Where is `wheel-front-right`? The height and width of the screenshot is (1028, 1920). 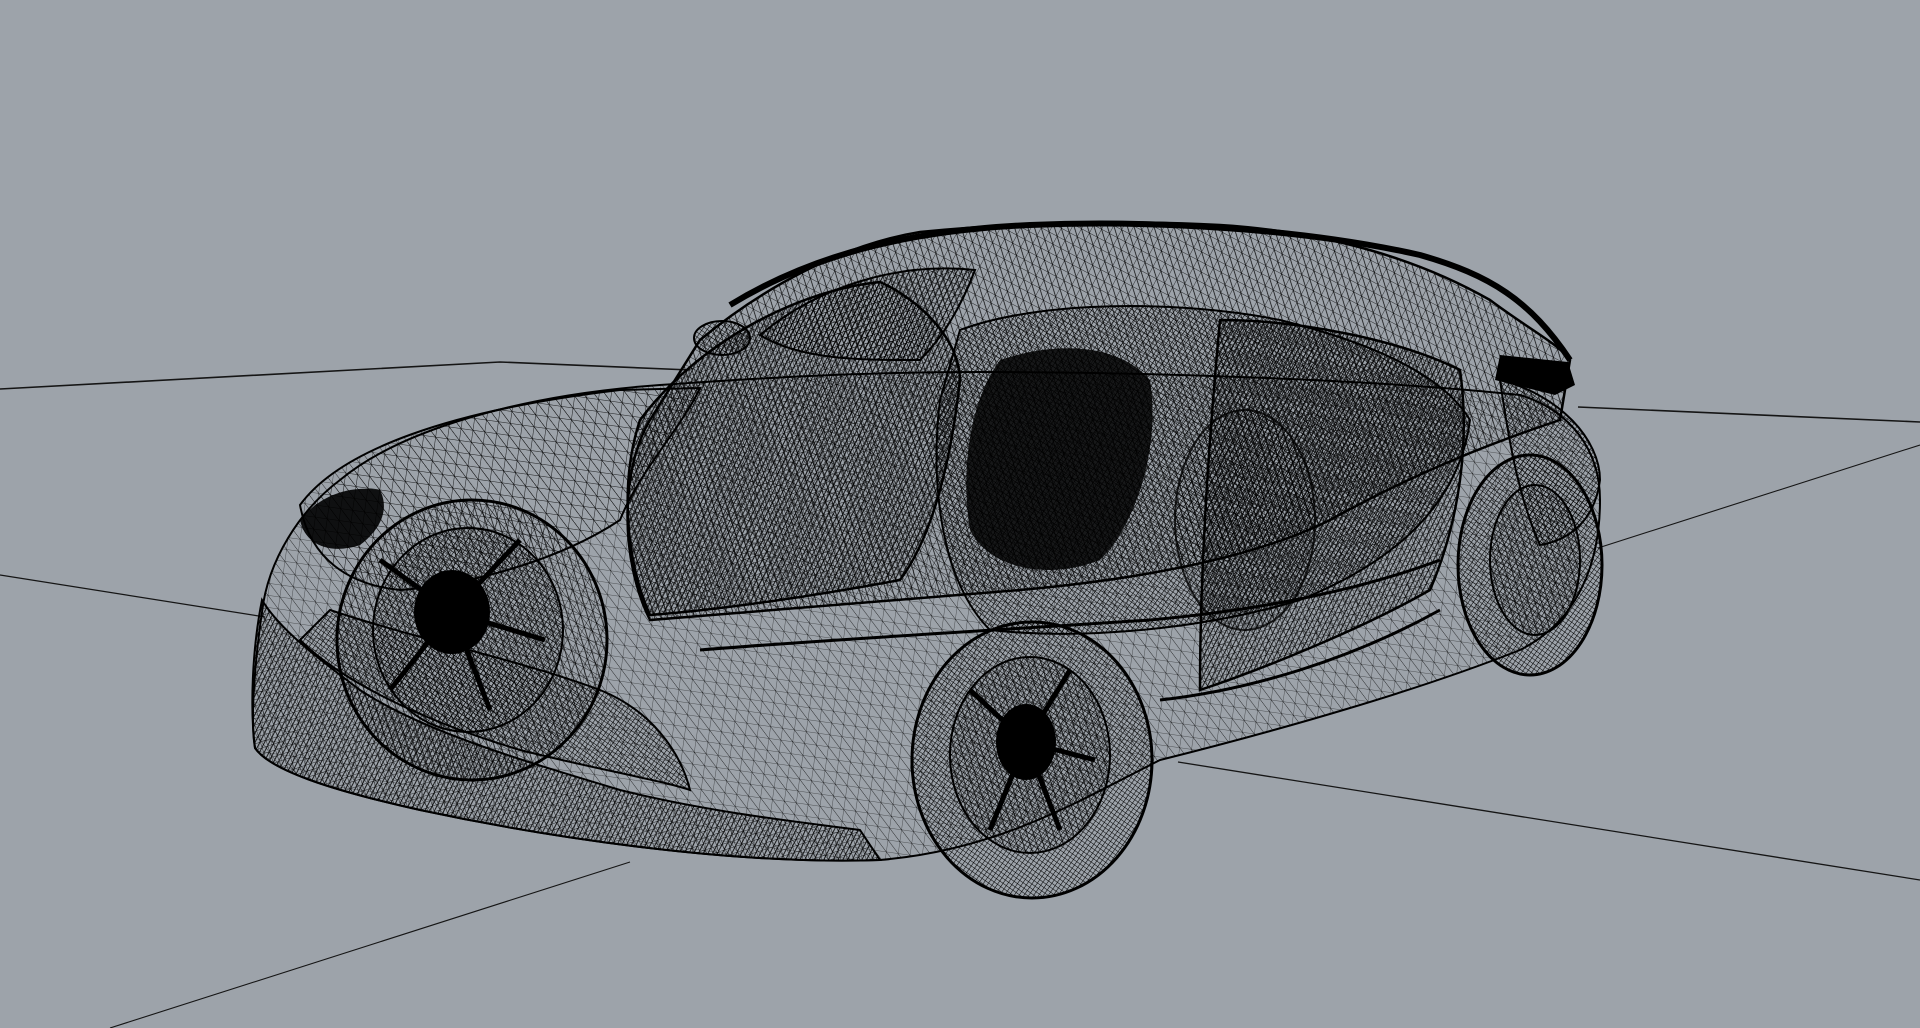
wheel-front-right is located at coordinates (1032, 760).